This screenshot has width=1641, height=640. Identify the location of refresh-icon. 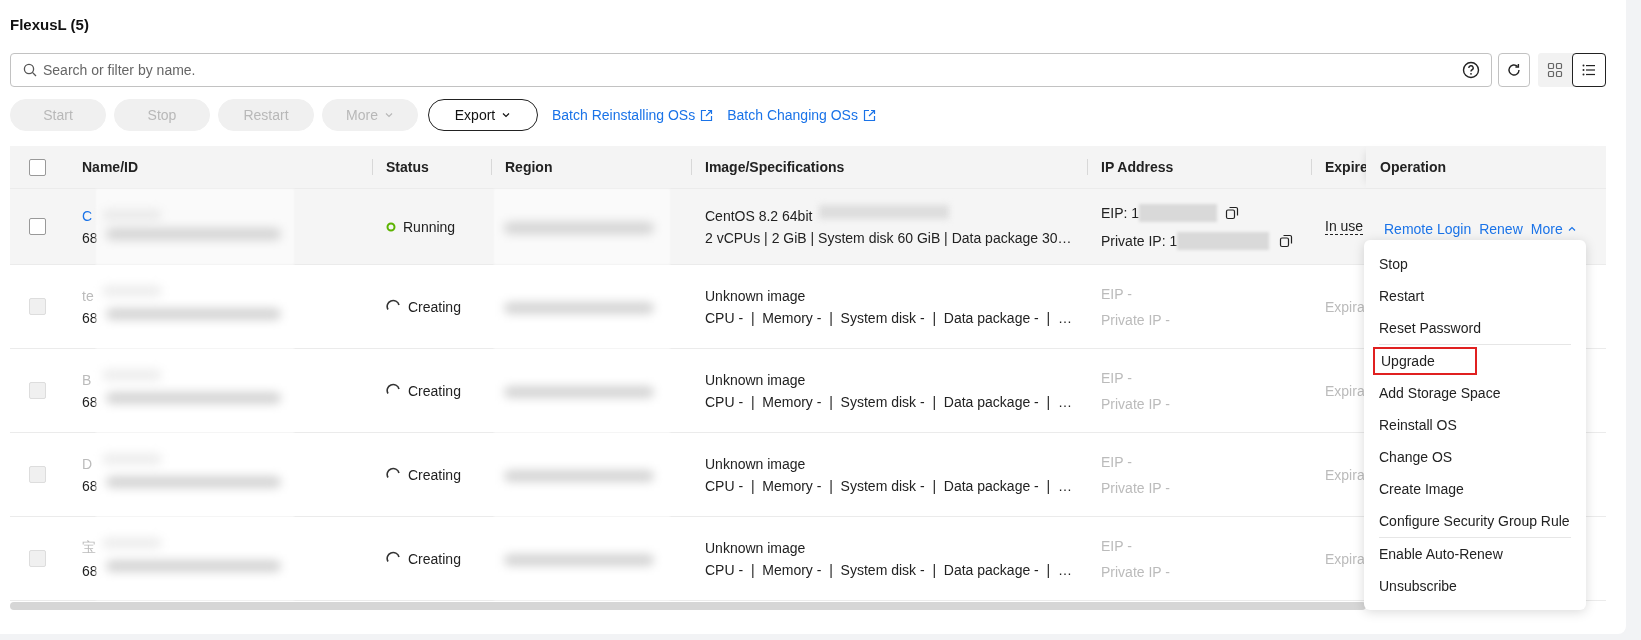
(1514, 70).